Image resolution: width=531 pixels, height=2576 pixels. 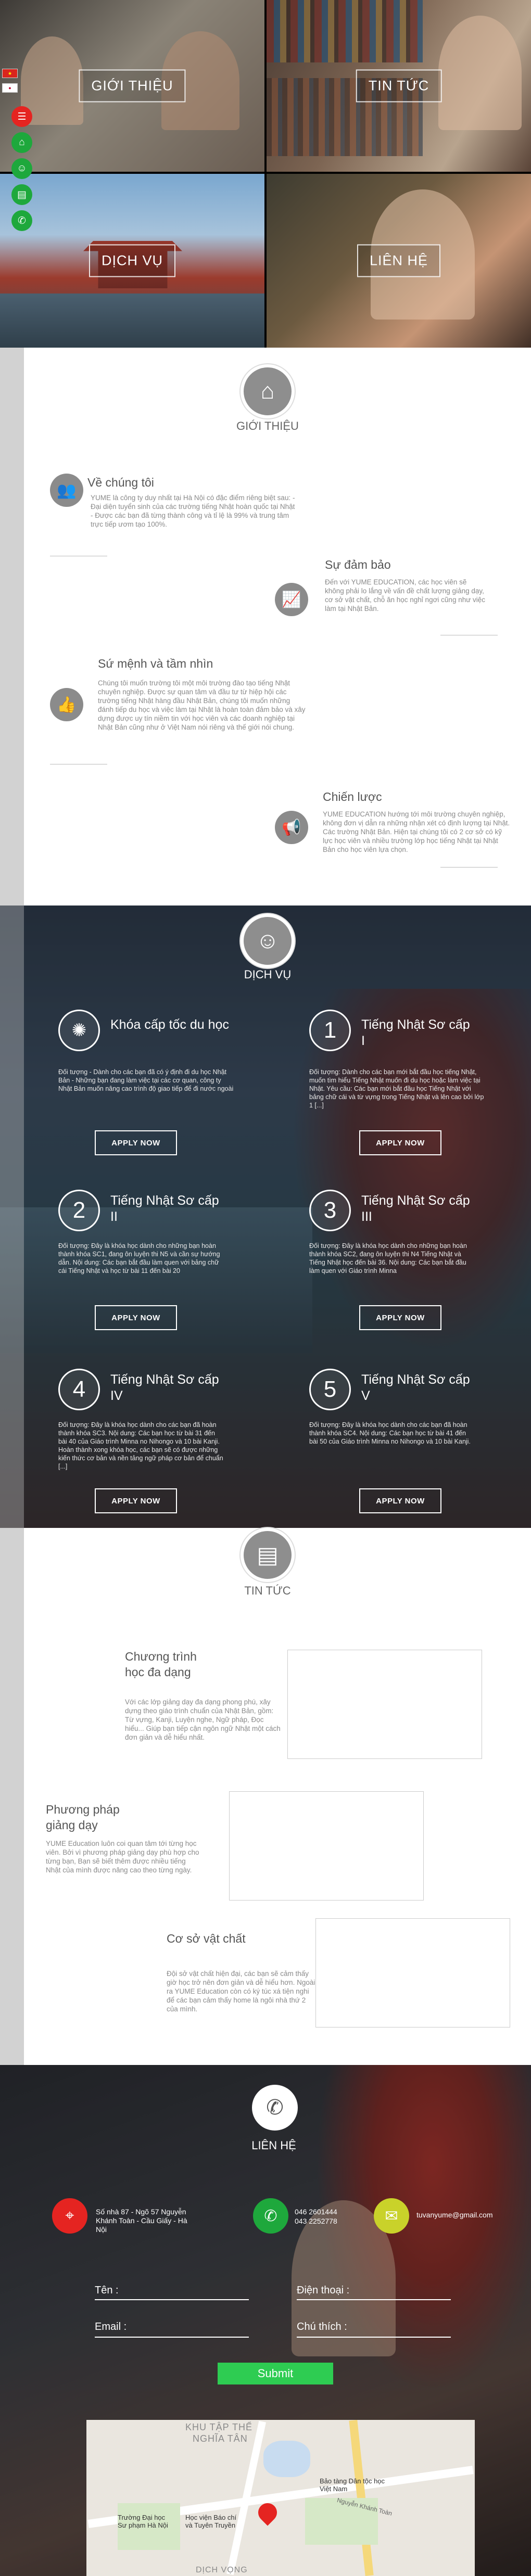 I want to click on service-heading: Tiếng Nhật Sơ cấp III, so click(x=416, y=1208).